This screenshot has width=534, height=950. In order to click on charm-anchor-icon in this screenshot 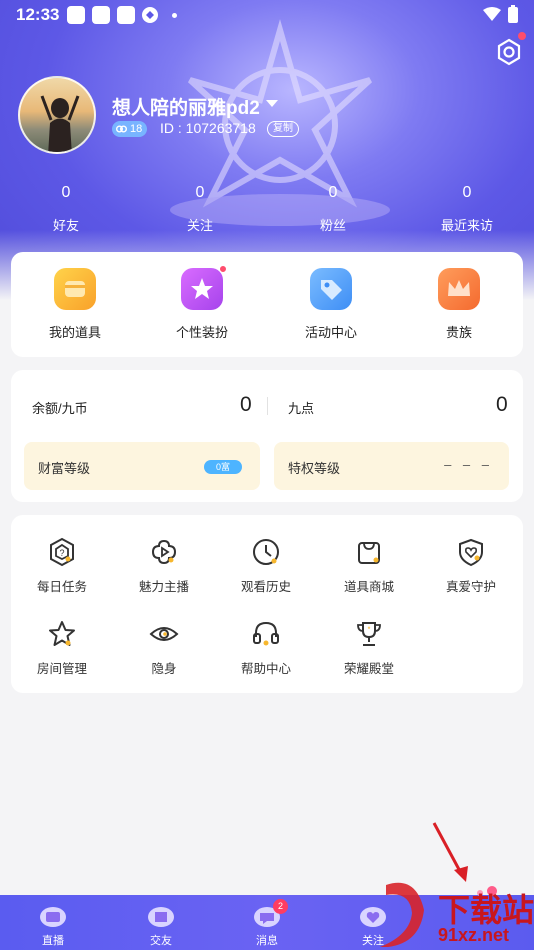, I will do `click(164, 552)`.